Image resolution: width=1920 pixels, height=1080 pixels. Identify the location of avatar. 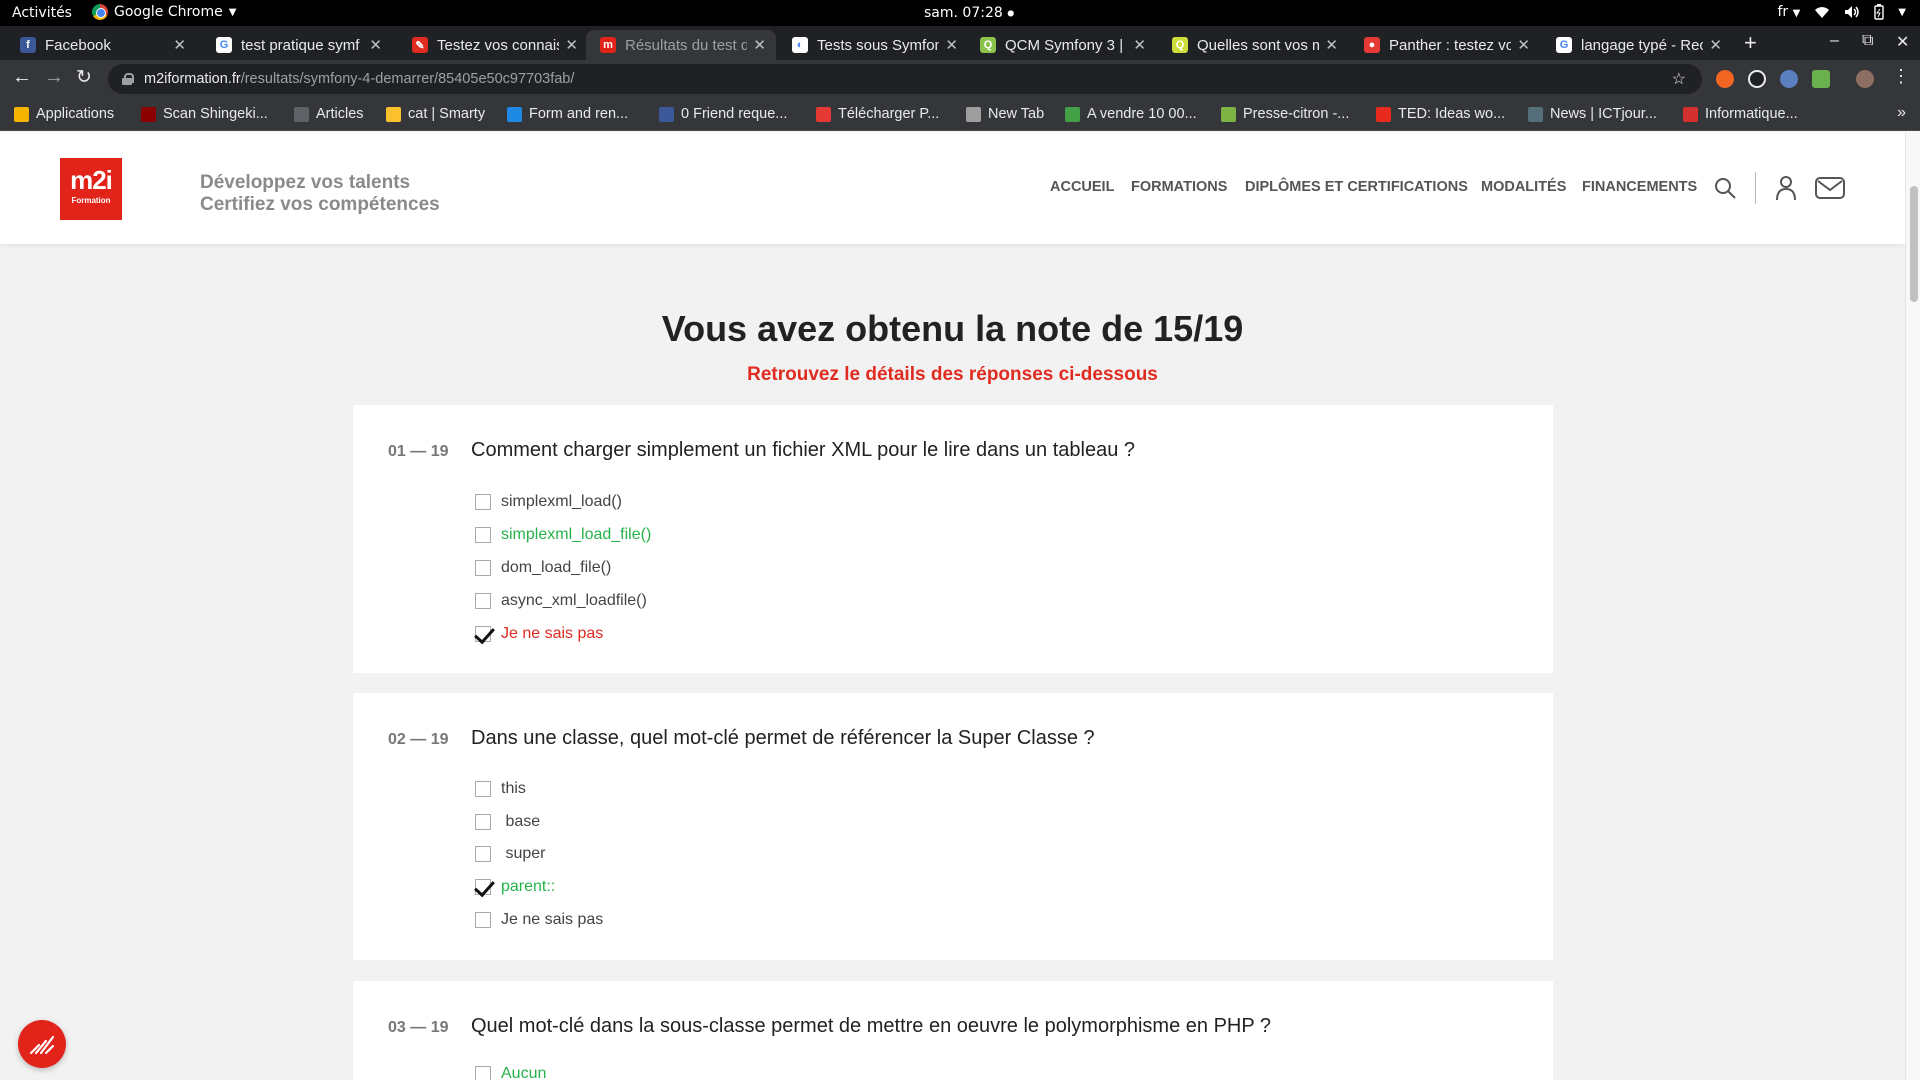
(1865, 79).